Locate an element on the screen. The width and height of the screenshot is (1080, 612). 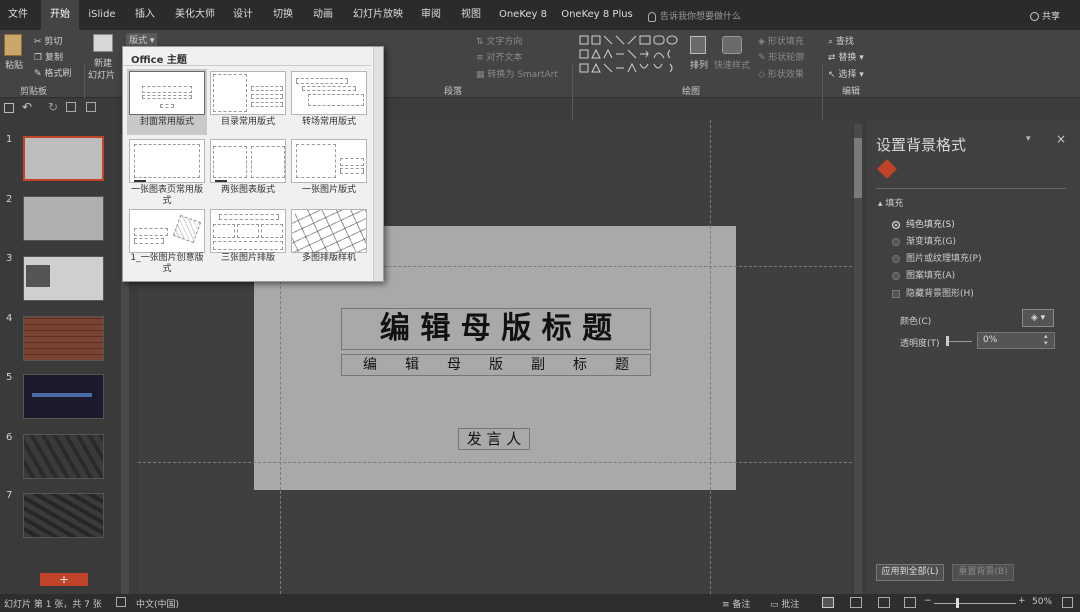
zoom-slider is located at coordinates (975, 603).